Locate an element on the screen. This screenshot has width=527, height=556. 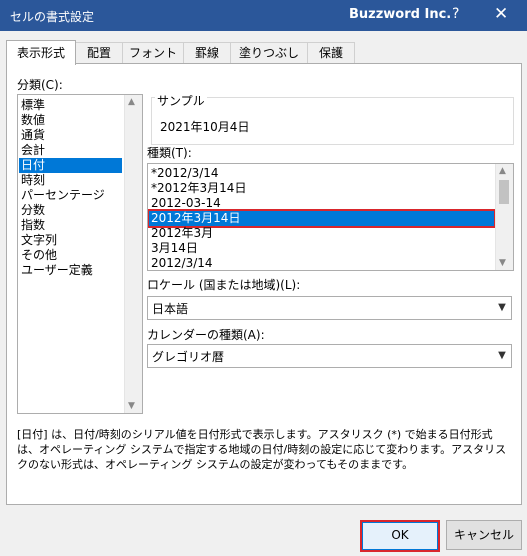
list-item: ユーザー定義 is located at coordinates (57, 270).